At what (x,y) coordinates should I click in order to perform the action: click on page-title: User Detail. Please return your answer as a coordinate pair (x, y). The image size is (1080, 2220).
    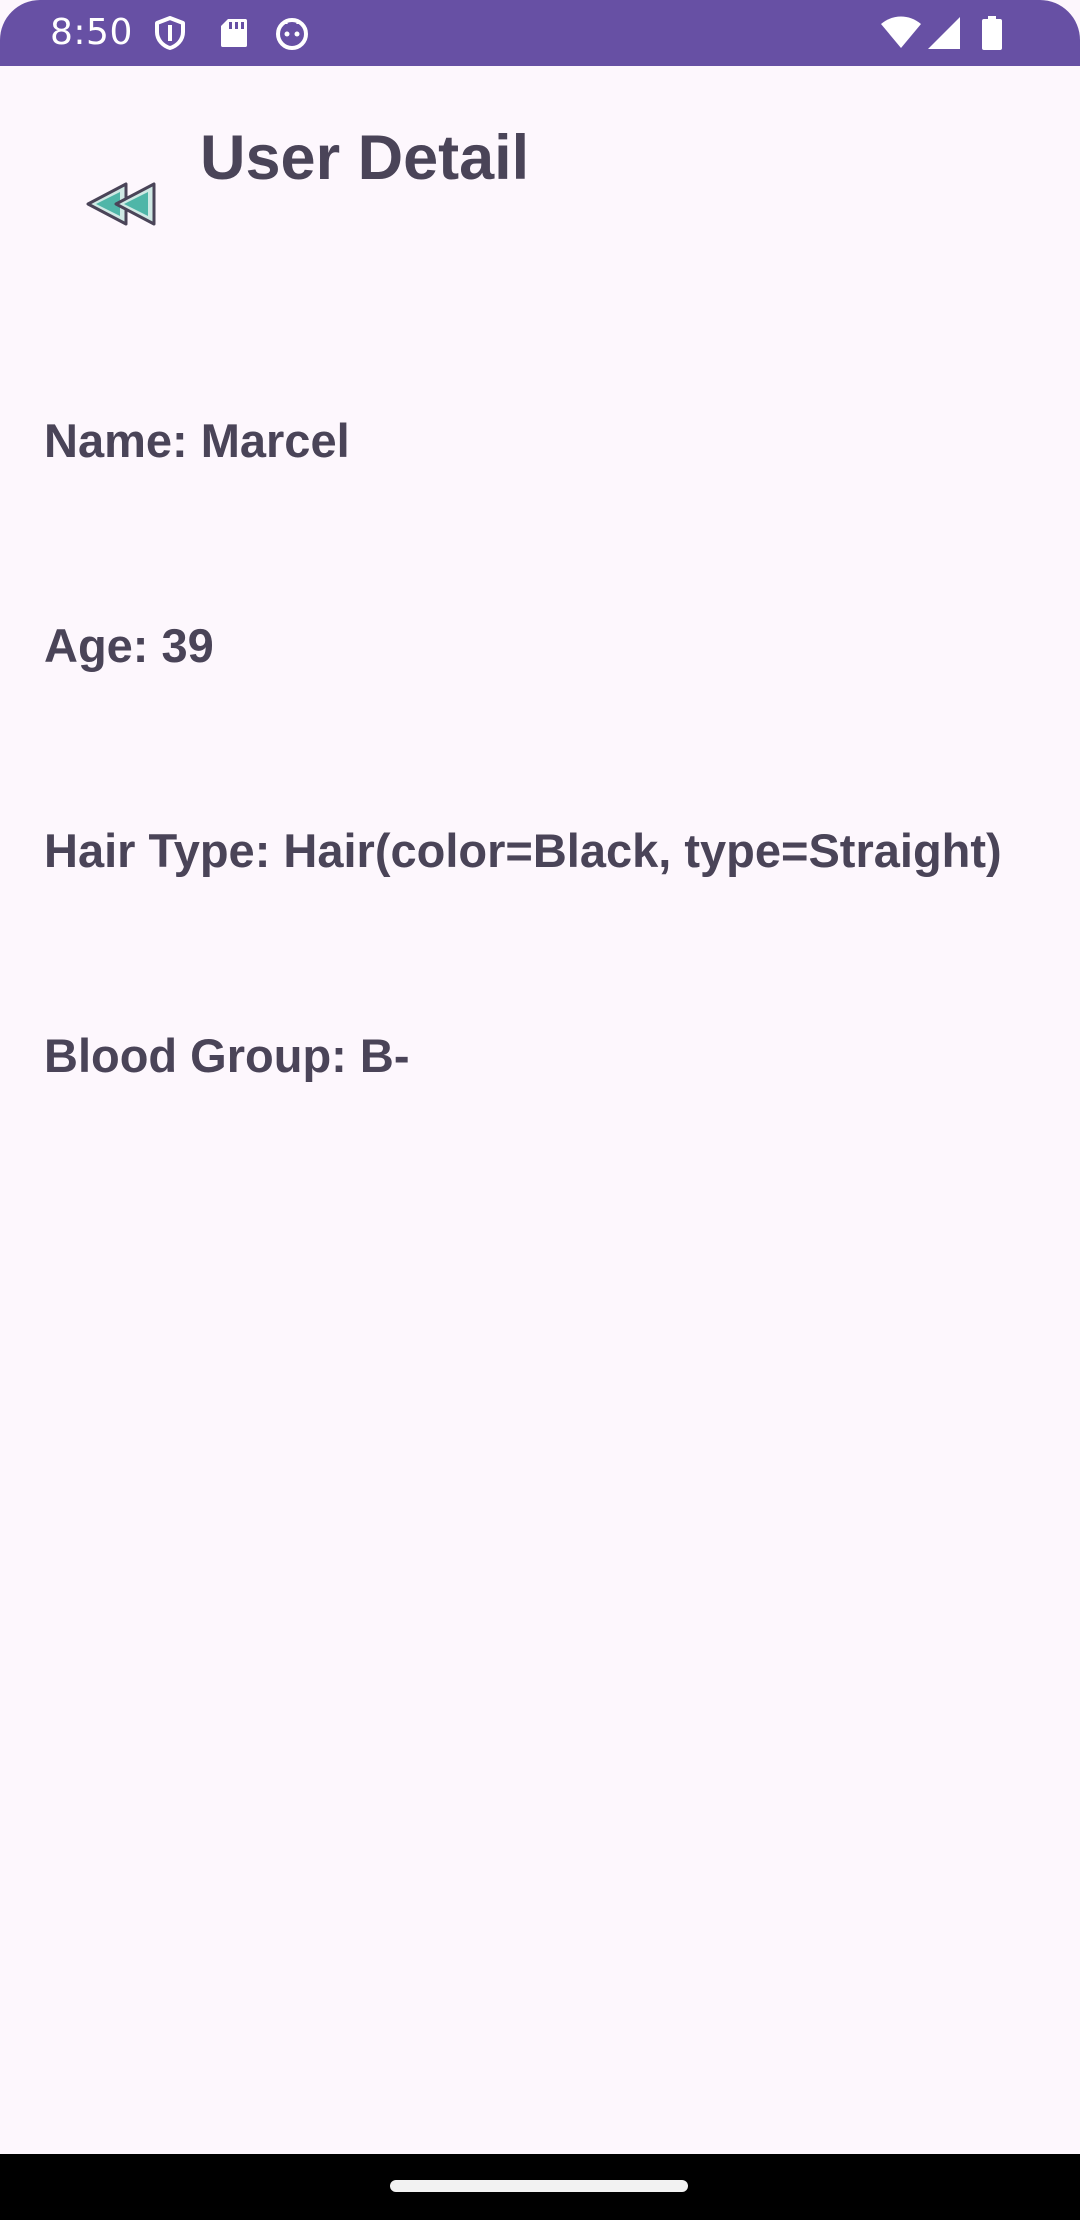
    Looking at the image, I should click on (365, 158).